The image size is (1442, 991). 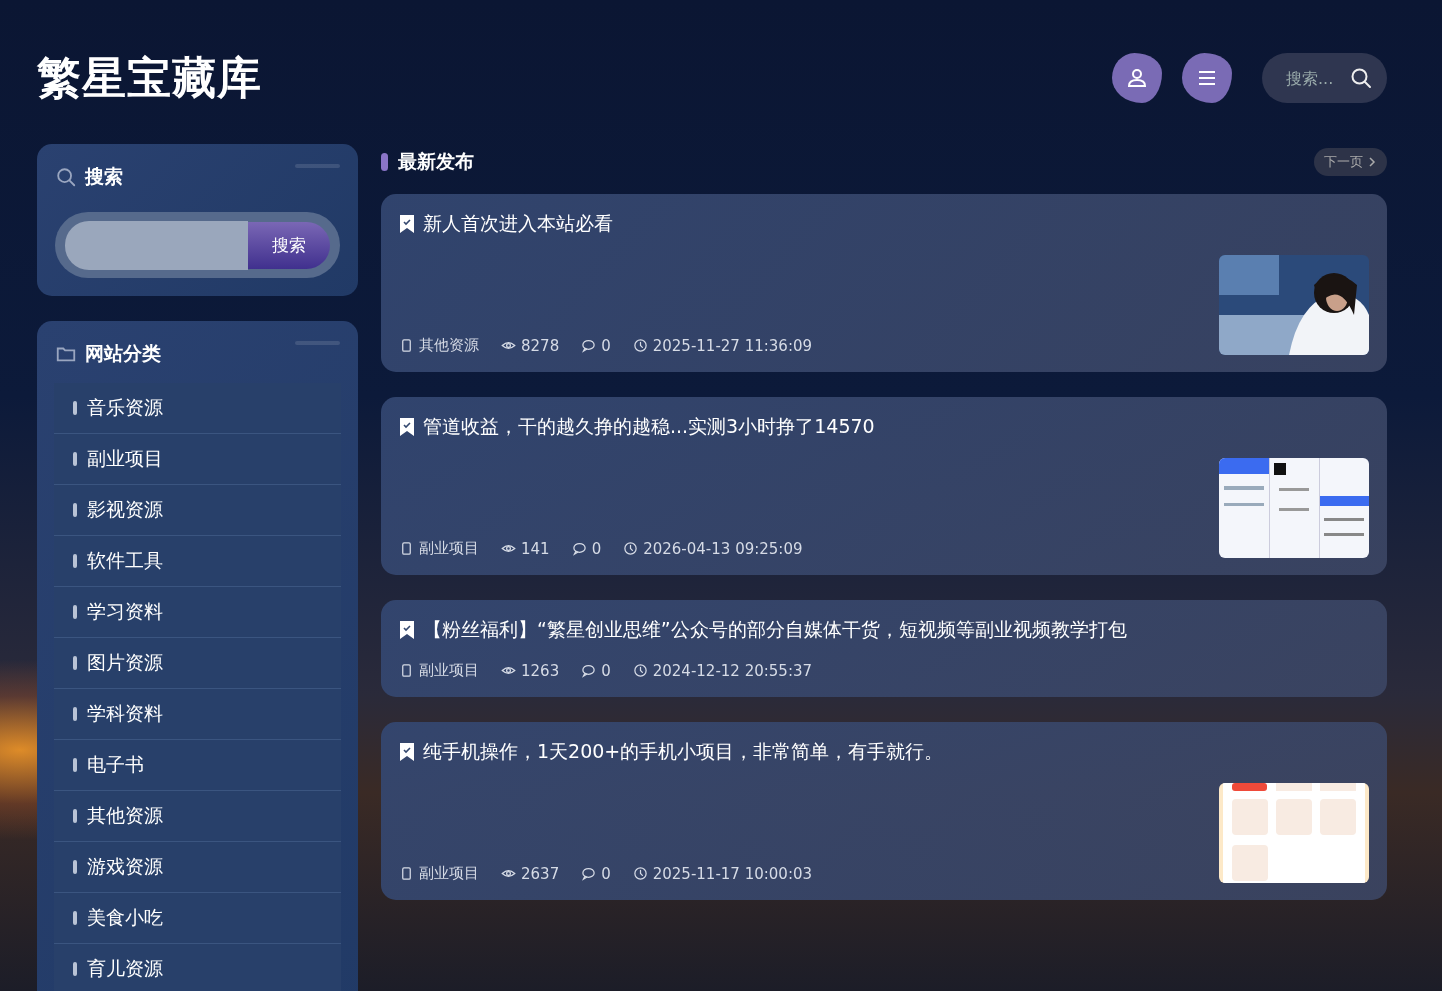 What do you see at coordinates (197, 816) in the screenshot?
I see `category-item: 其他资源` at bounding box center [197, 816].